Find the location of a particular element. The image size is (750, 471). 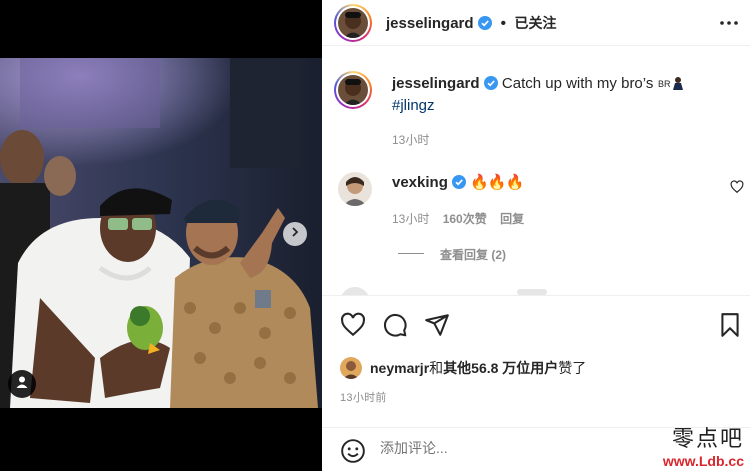

brothers-emoji-icon: BR is located at coordinates (671, 84).